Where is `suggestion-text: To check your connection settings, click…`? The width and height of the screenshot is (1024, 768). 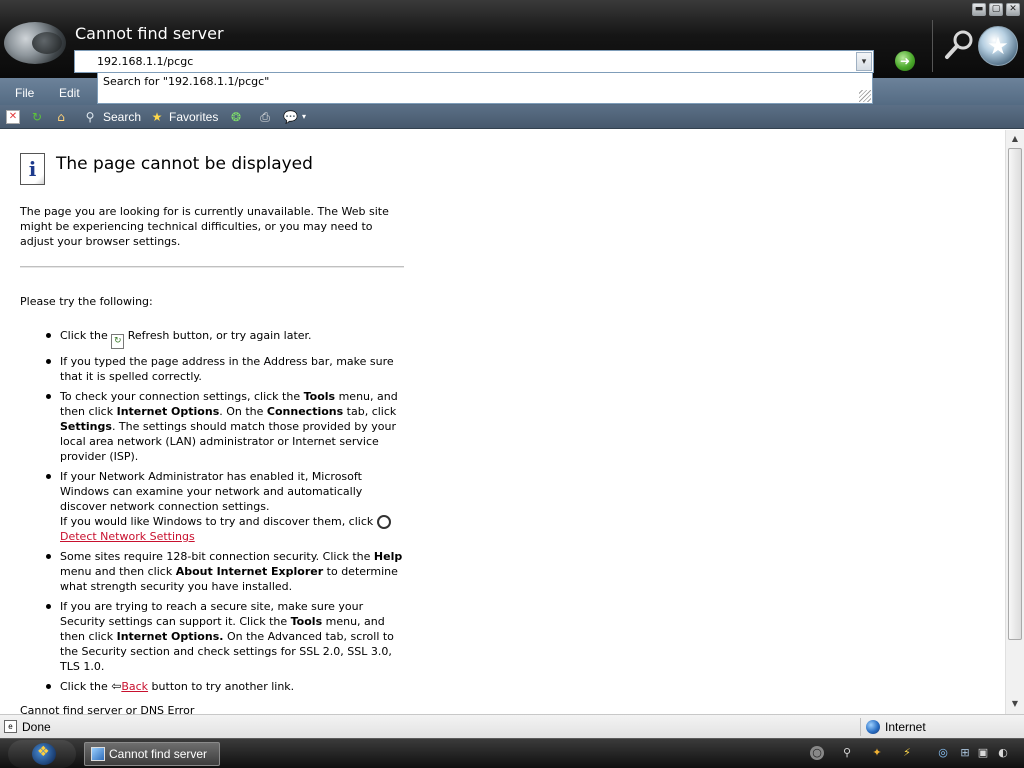
suggestion-text: To check your connection settings, click… is located at coordinates (180, 396).